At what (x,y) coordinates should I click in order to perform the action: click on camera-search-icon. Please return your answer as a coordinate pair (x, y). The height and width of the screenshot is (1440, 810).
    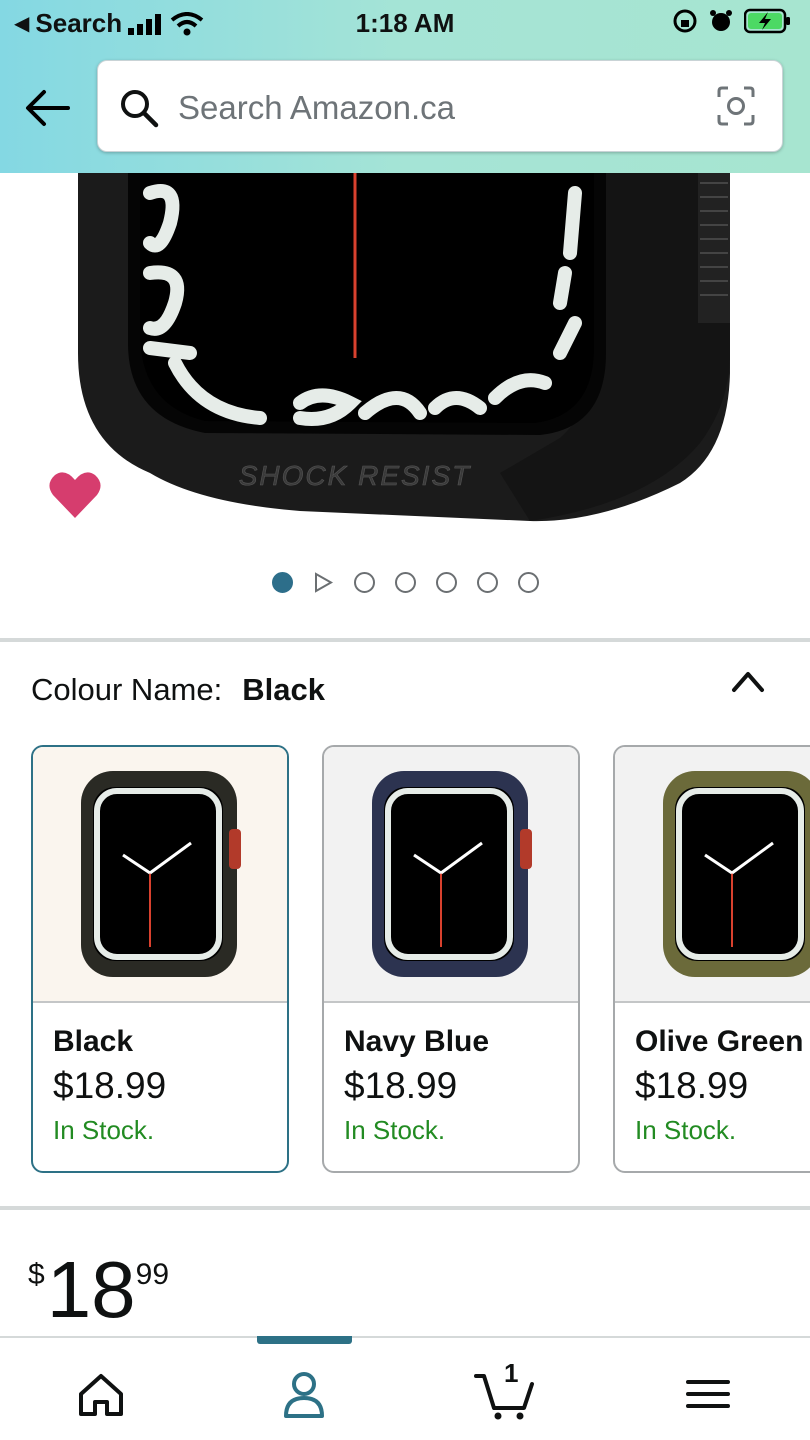
    Looking at the image, I should click on (736, 106).